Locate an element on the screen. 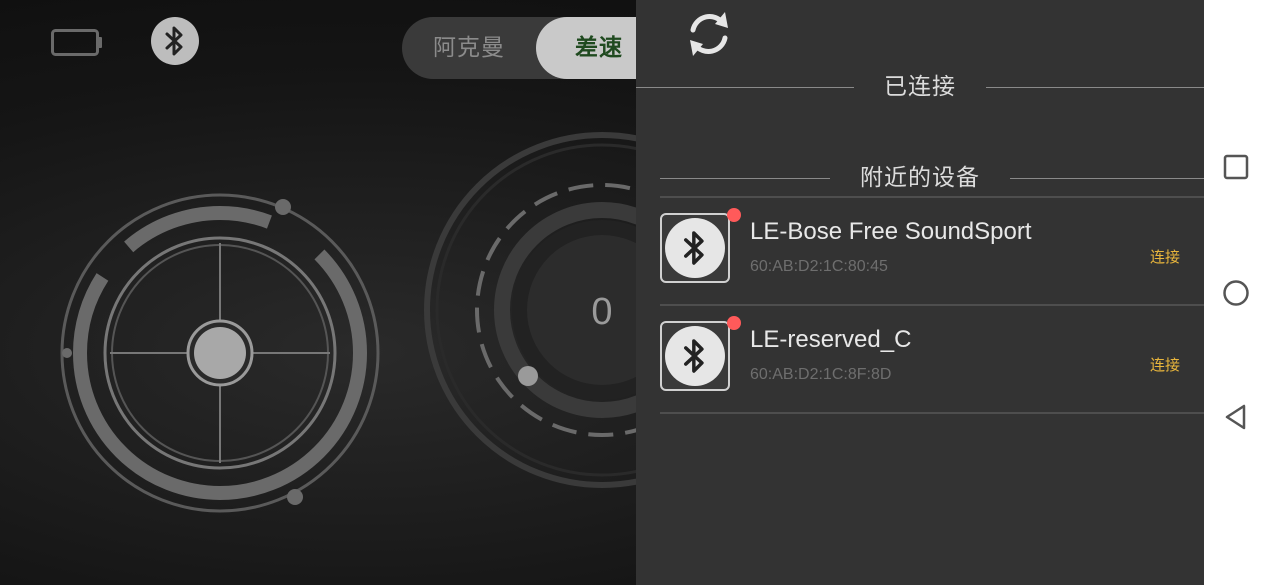  device-item: LE-reserved_C 60:AB:D2:1C:8F:8D 连接 is located at coordinates (932, 359).